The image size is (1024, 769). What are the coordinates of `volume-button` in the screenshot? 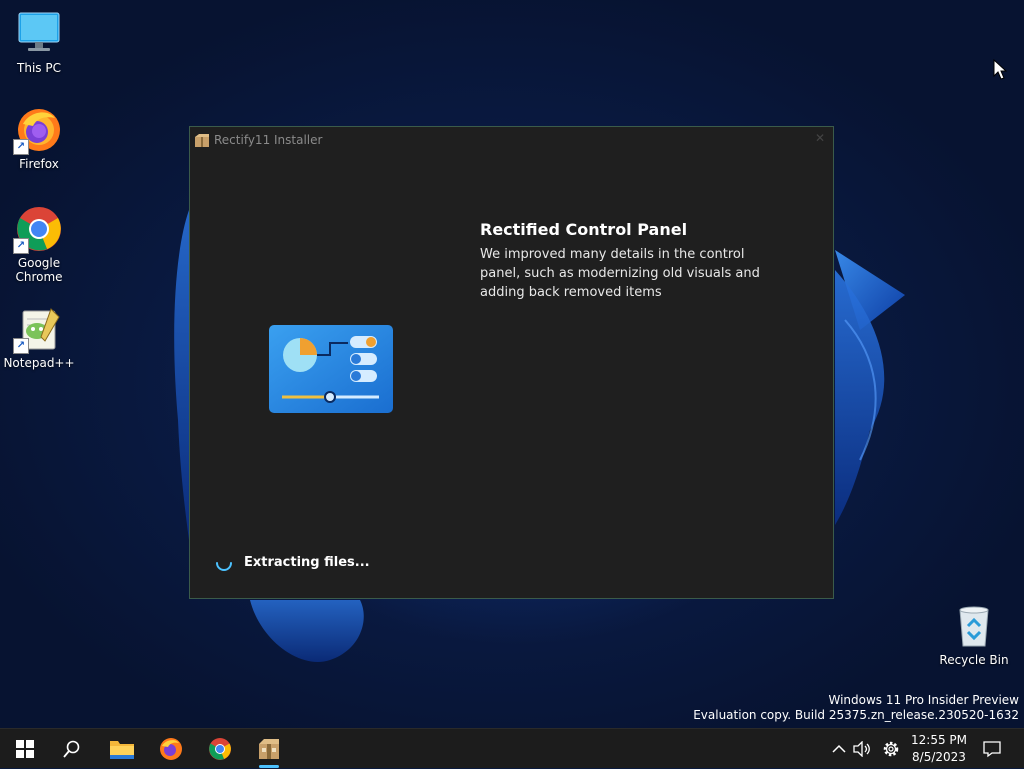 It's located at (862, 749).